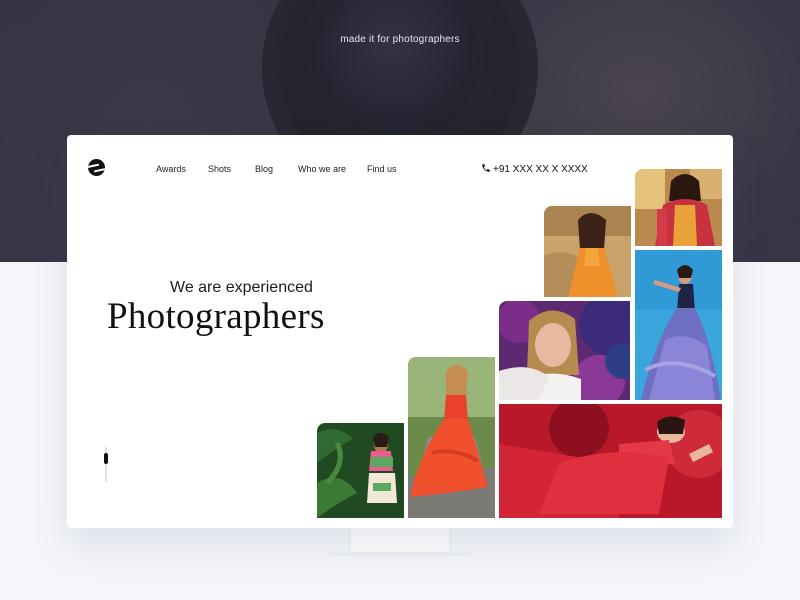 This screenshot has width=800, height=600. I want to click on gallery-photo-bridal, so click(678, 207).